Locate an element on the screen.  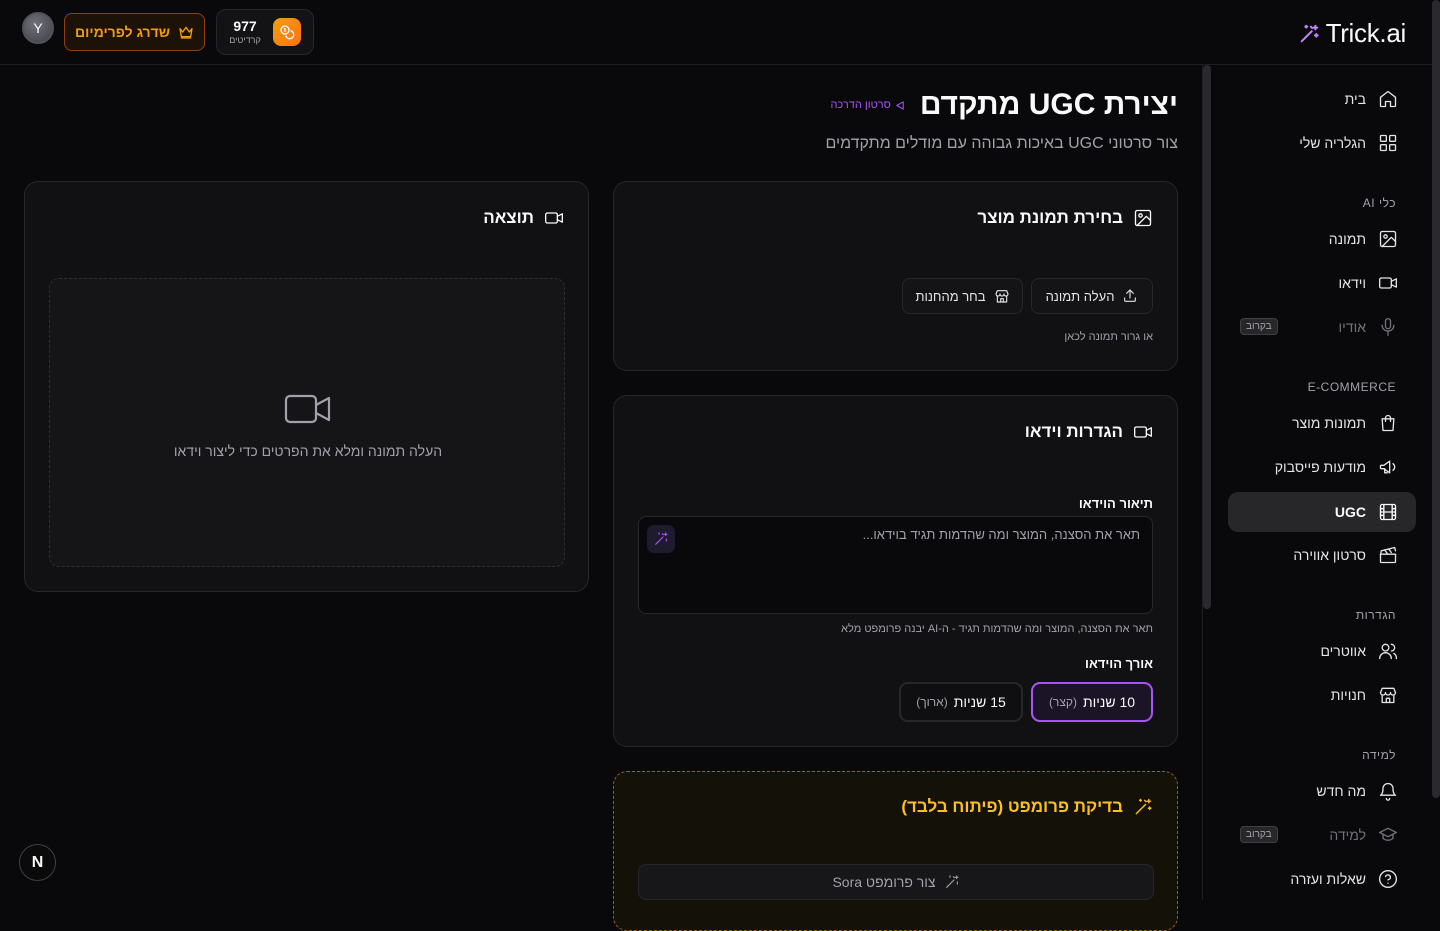
play-icon is located at coordinates (900, 105).